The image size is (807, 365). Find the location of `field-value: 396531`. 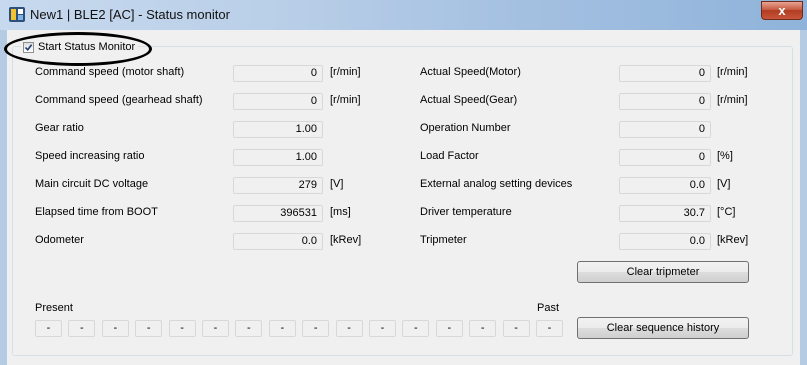

field-value: 396531 is located at coordinates (278, 213).